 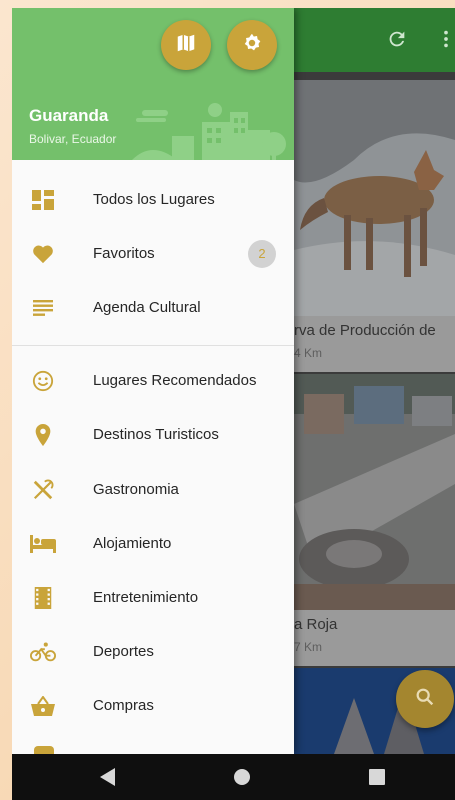 What do you see at coordinates (374, 344) in the screenshot?
I see `place-card-info: rva de Producción de 4 Km` at bounding box center [374, 344].